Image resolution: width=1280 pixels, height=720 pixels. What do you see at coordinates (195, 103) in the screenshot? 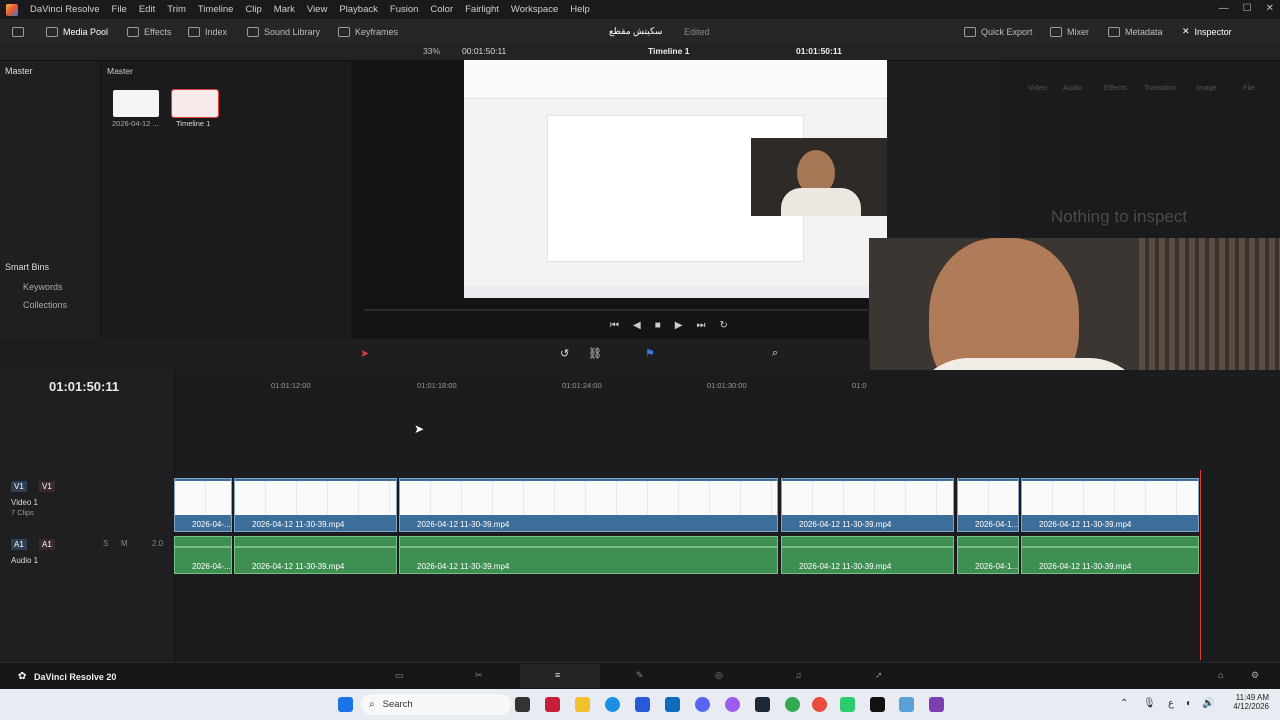
I see `timeline-thumbnail` at bounding box center [195, 103].